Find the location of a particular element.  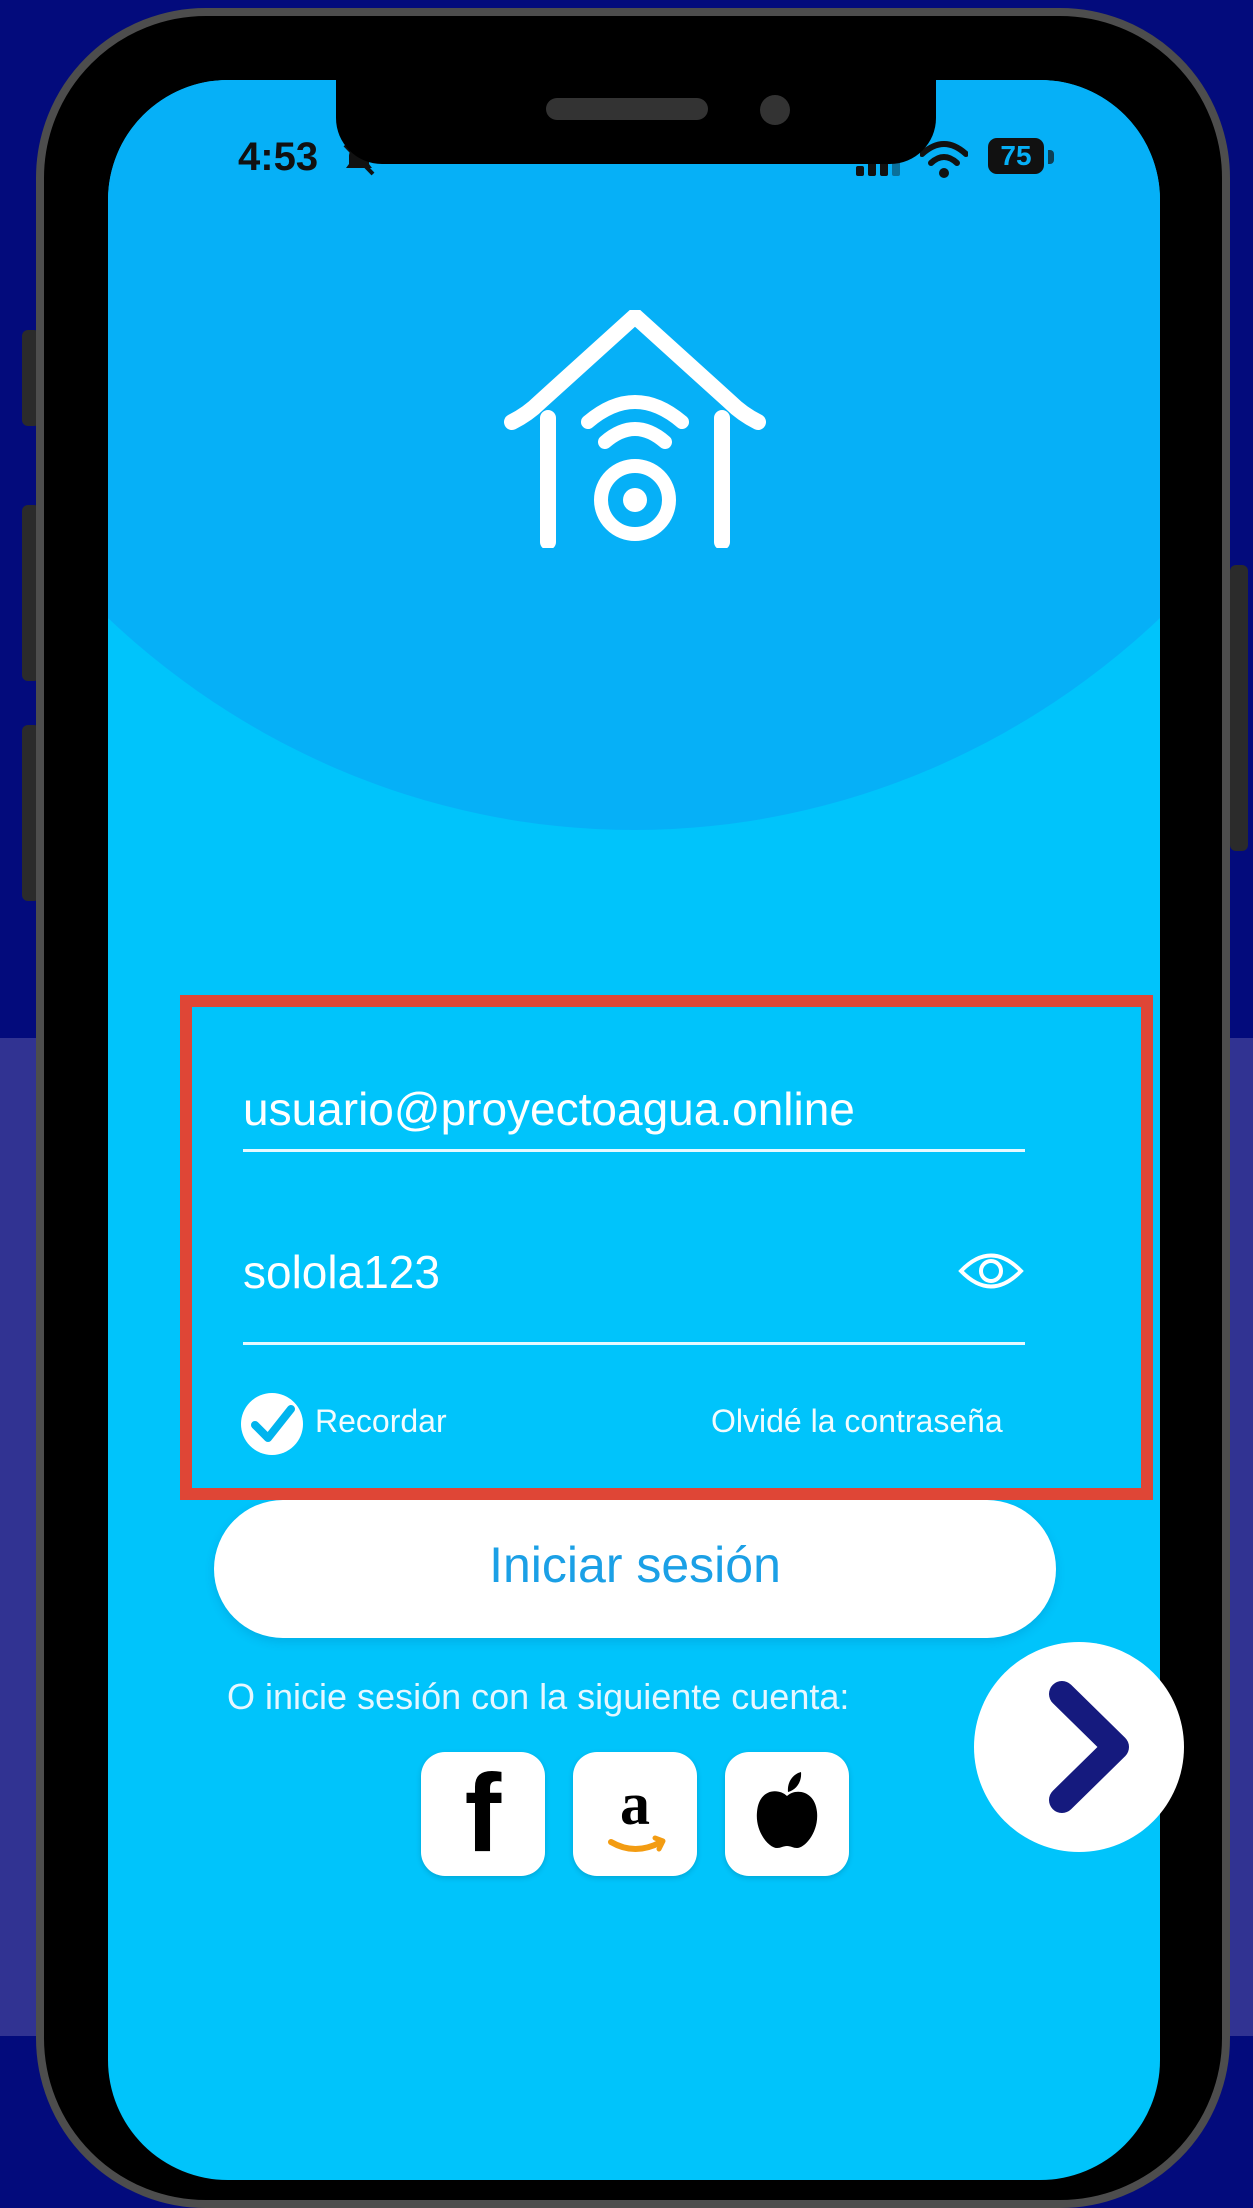

facebook-icon: f is located at coordinates (483, 1813).